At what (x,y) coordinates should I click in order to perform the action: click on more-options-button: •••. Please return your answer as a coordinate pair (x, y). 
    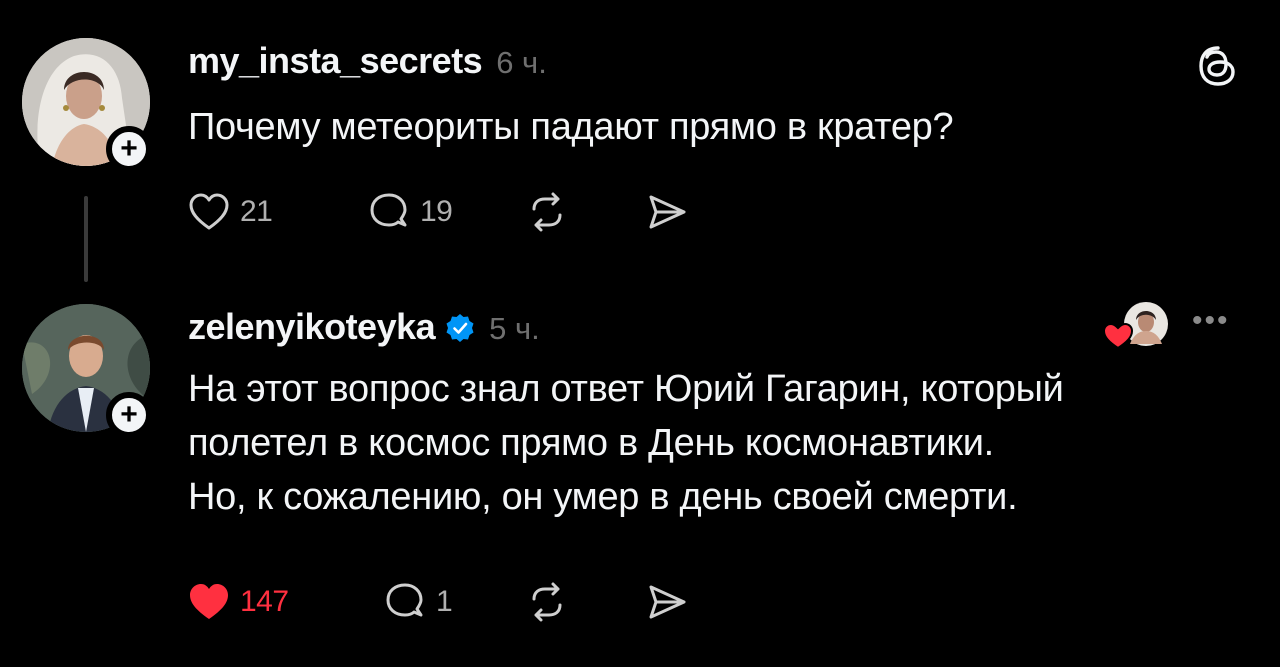
    Looking at the image, I should click on (1211, 321).